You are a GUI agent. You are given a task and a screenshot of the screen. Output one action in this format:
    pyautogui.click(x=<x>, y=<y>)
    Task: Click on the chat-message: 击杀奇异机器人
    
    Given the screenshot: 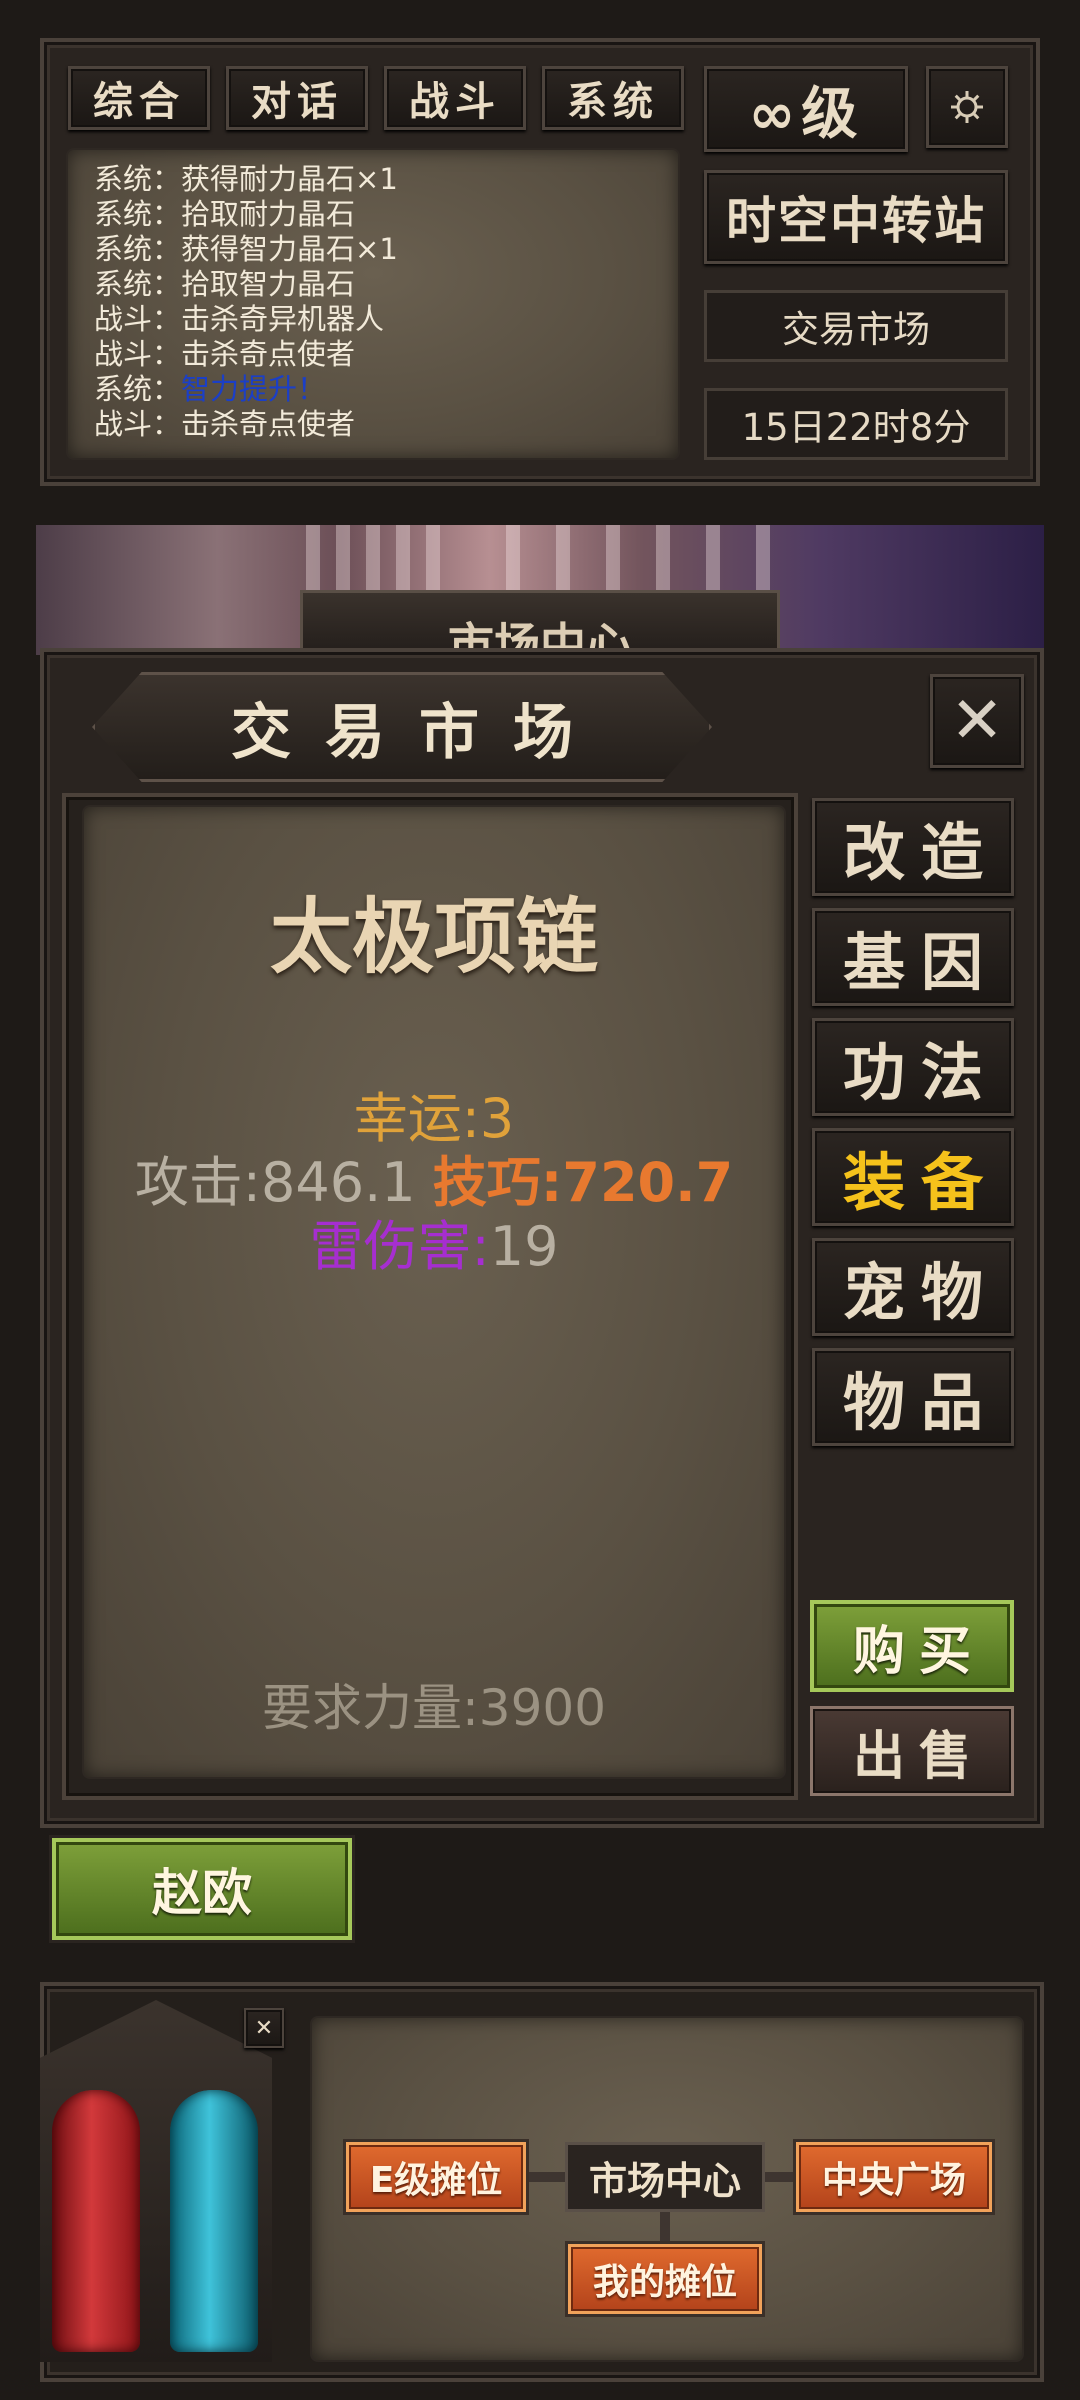 What is the action you would take?
    pyautogui.click(x=283, y=319)
    